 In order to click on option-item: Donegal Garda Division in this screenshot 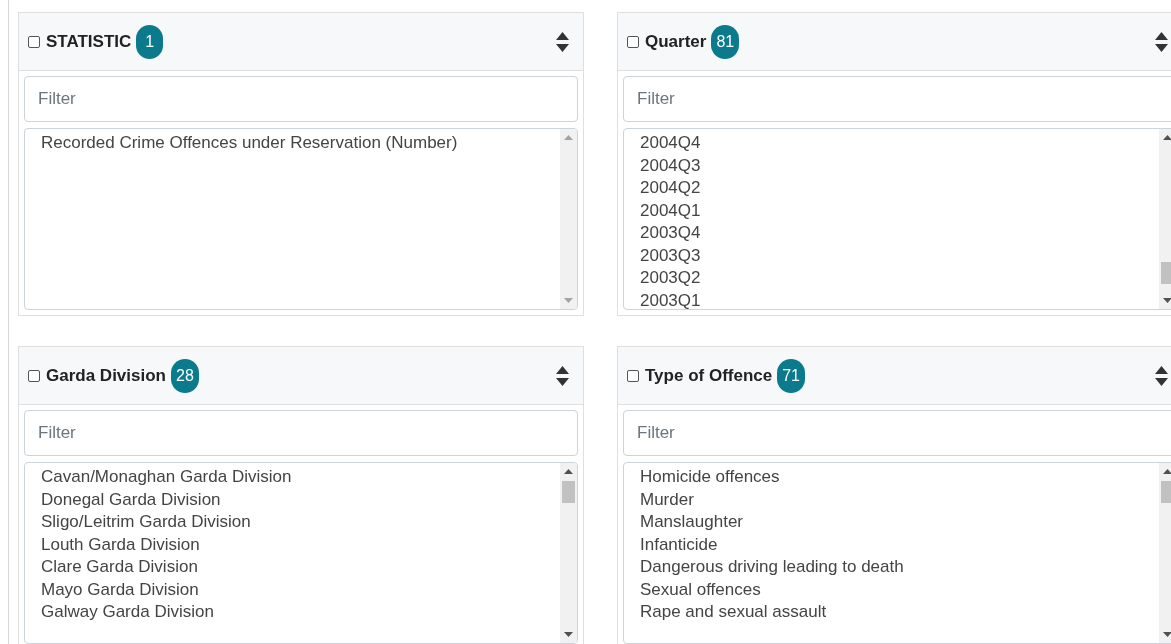, I will do `click(300, 499)`.